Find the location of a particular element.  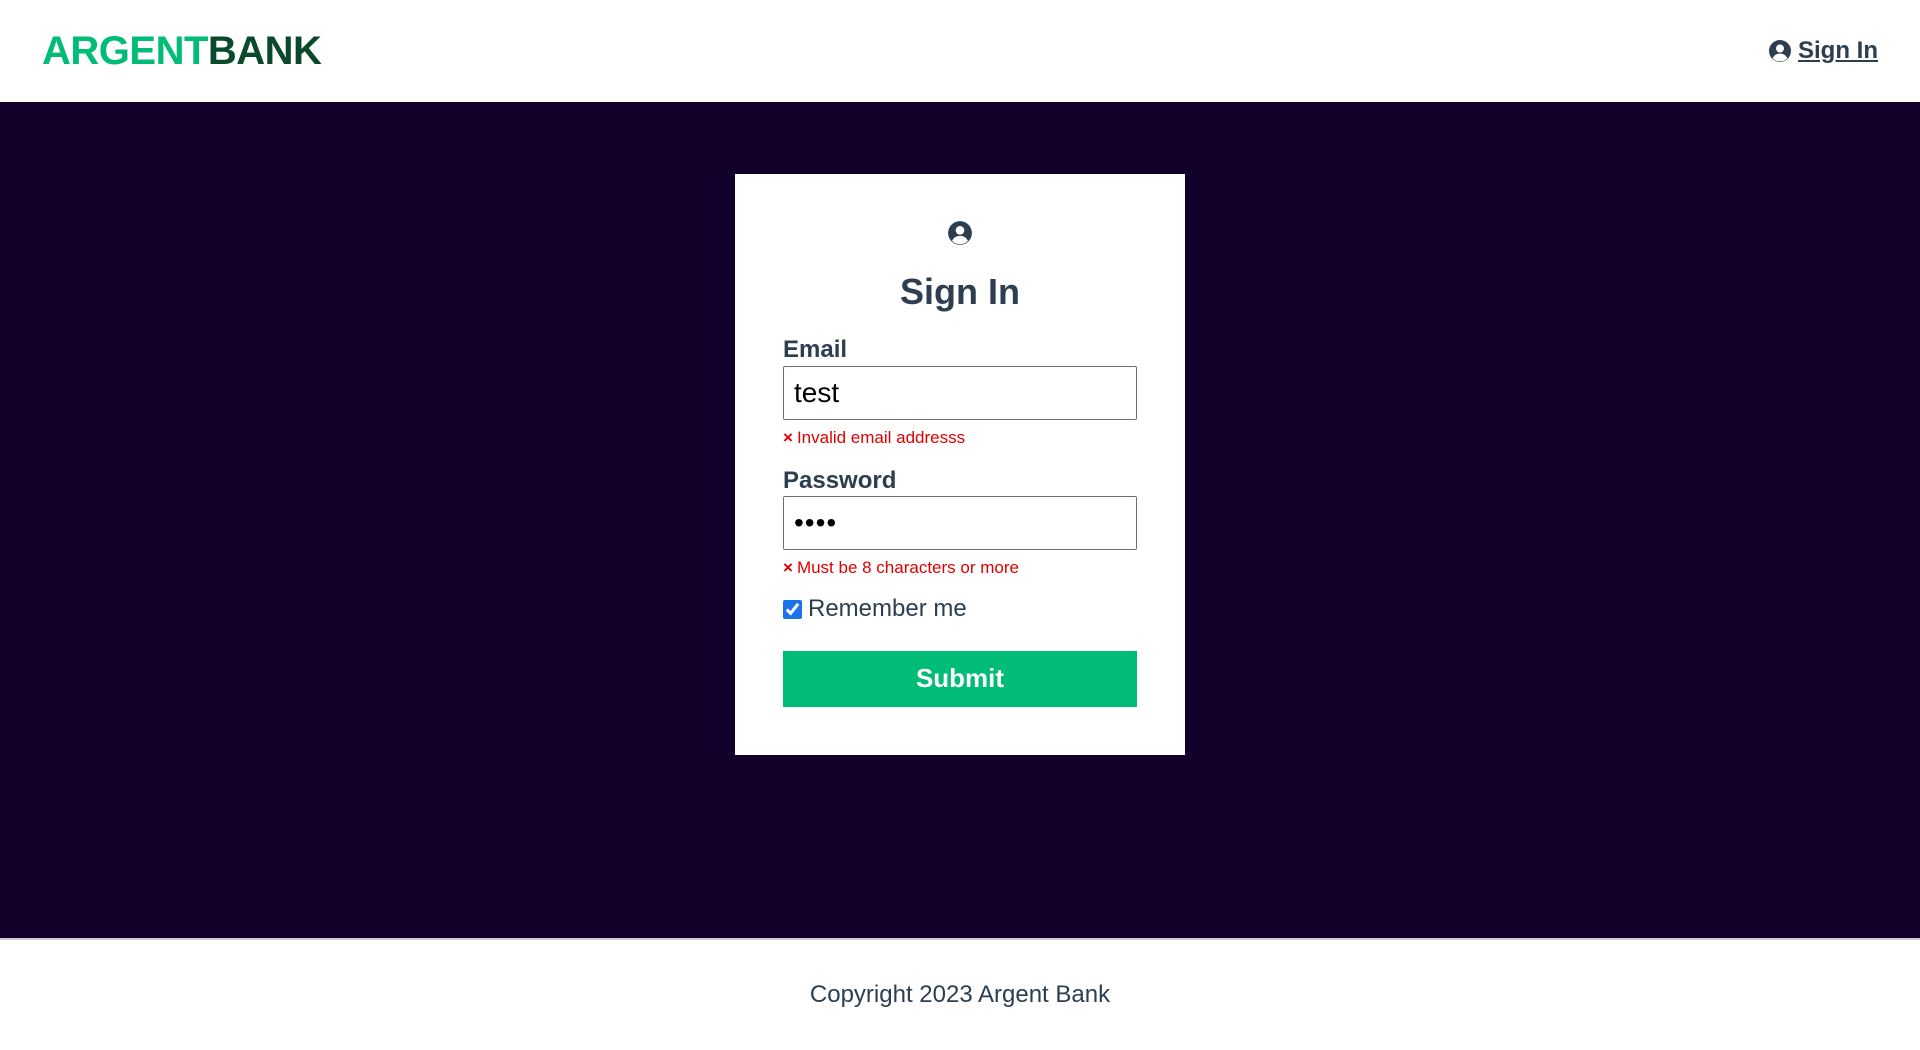

email-field is located at coordinates (960, 392).